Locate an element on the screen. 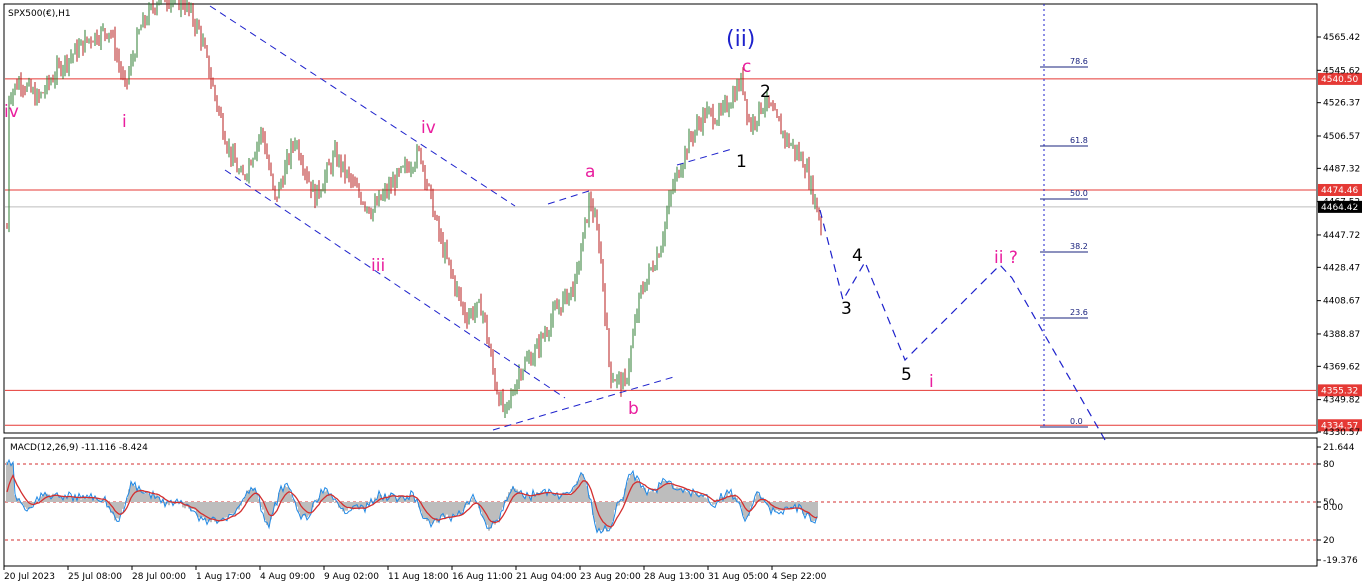 The height and width of the screenshot is (588, 1366). y-tick-label: 4330.57 is located at coordinates (1341, 433).